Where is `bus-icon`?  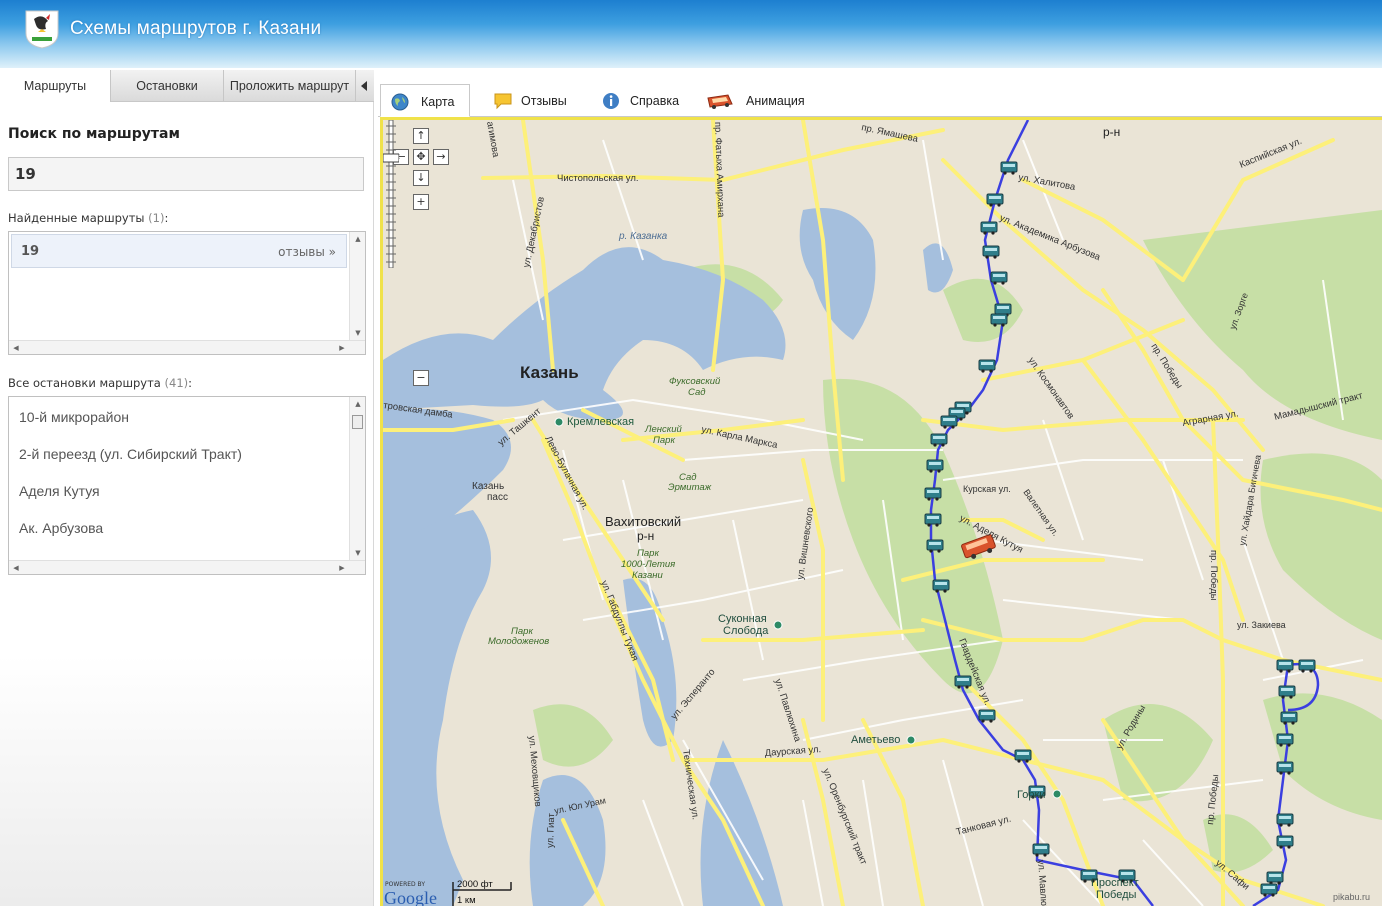 bus-icon is located at coordinates (720, 101).